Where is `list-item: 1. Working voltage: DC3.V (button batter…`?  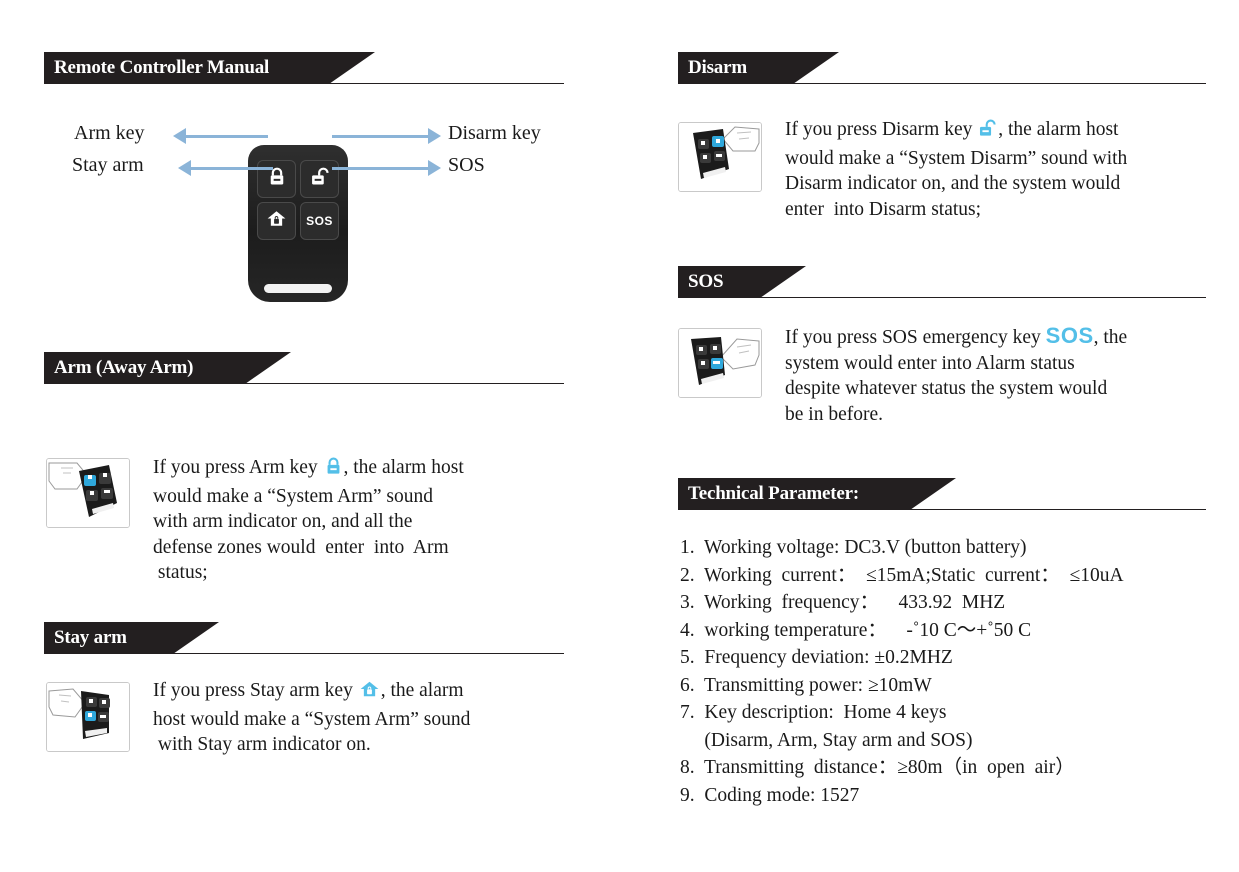 list-item: 1. Working voltage: DC3.V (button batter… is located at coordinates (853, 547).